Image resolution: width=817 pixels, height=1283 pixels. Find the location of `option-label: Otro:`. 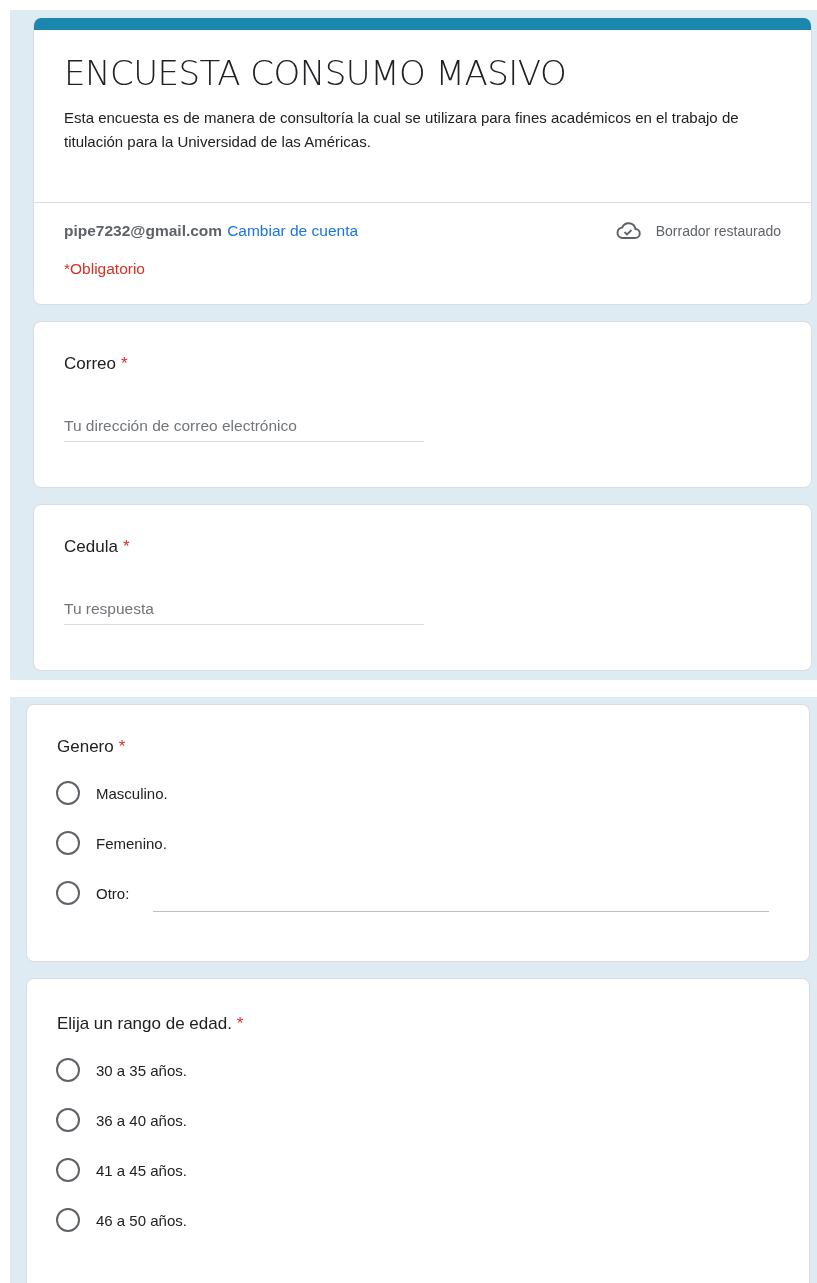

option-label: Otro: is located at coordinates (113, 893).